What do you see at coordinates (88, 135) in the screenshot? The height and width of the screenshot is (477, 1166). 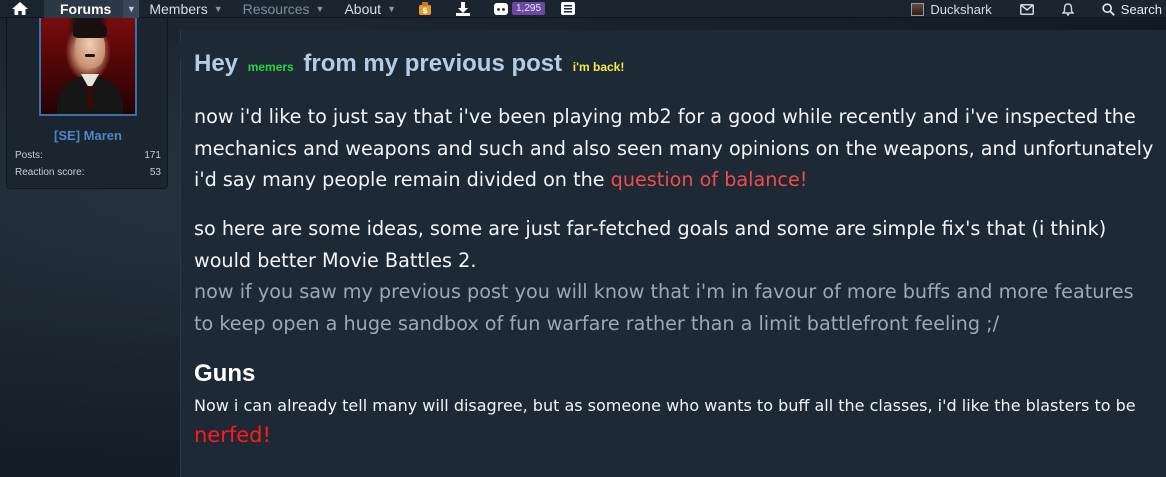 I see `author-name: [SE] Maren` at bounding box center [88, 135].